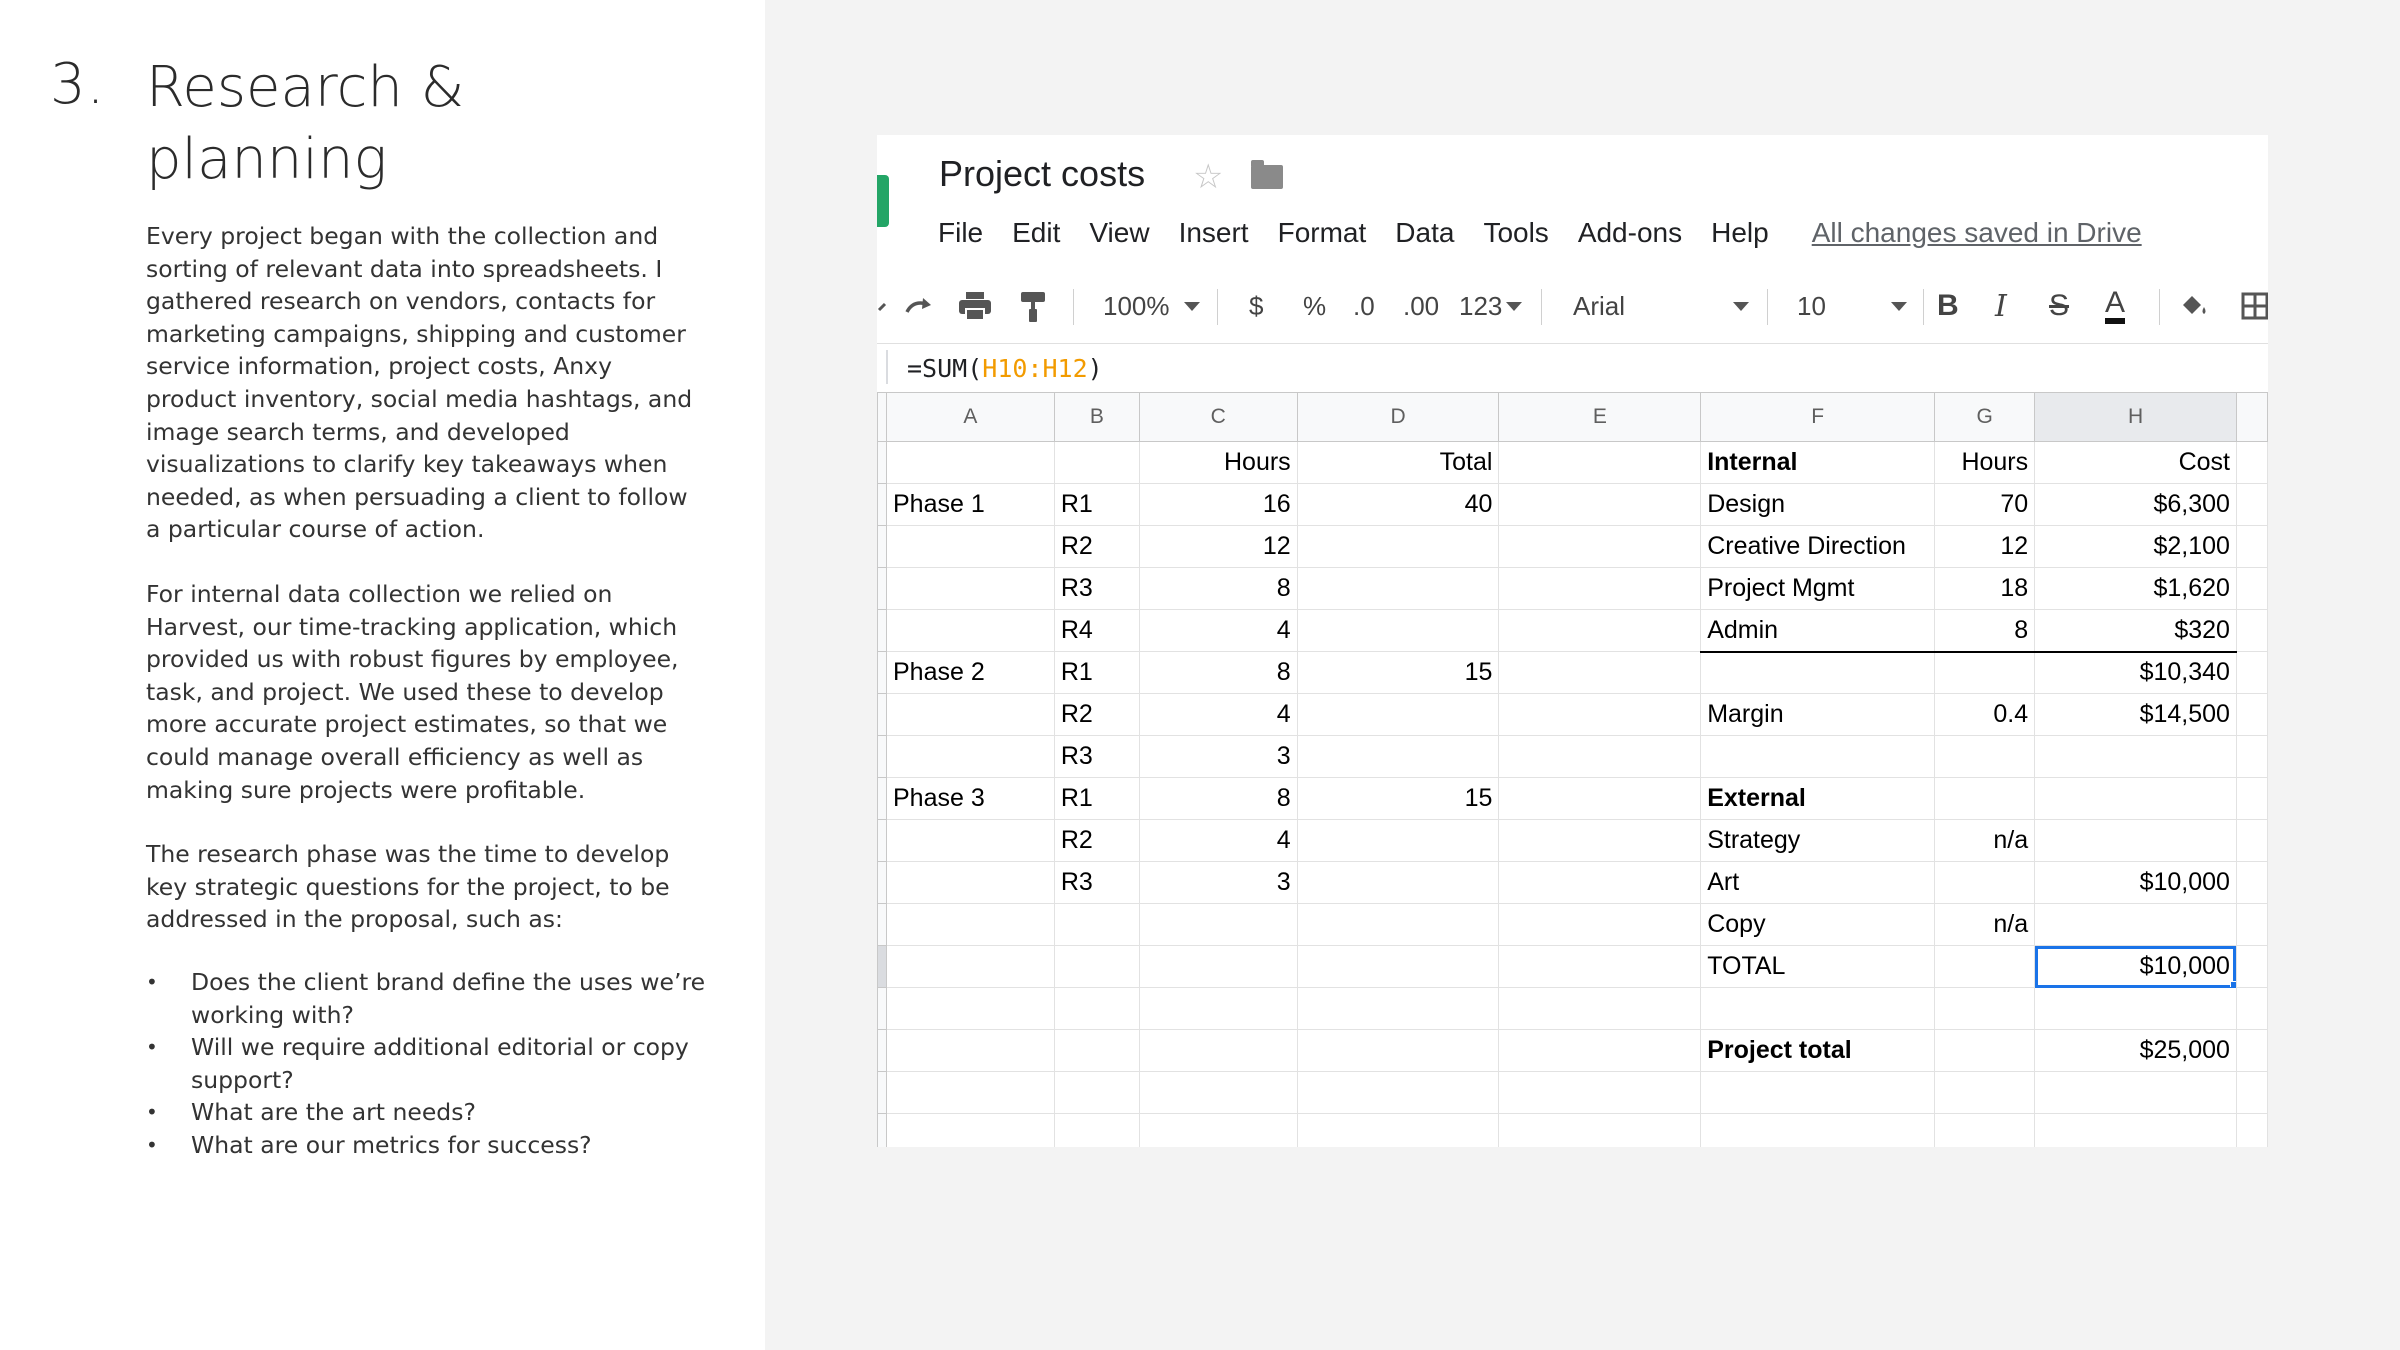 The height and width of the screenshot is (1350, 2400). Describe the element at coordinates (1985, 417) in the screenshot. I see `column-header-g: G` at that location.